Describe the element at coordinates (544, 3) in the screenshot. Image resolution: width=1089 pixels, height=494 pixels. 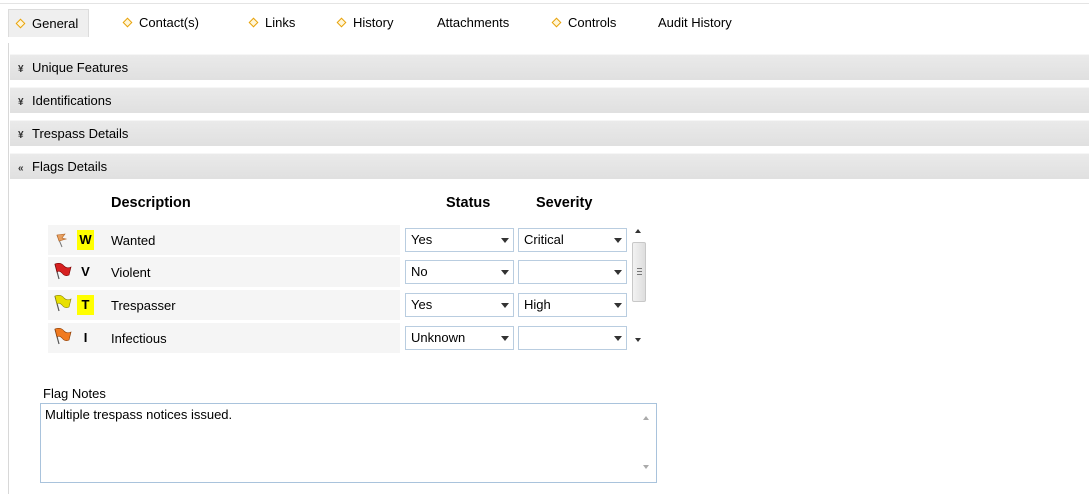
I see `top-divider` at that location.